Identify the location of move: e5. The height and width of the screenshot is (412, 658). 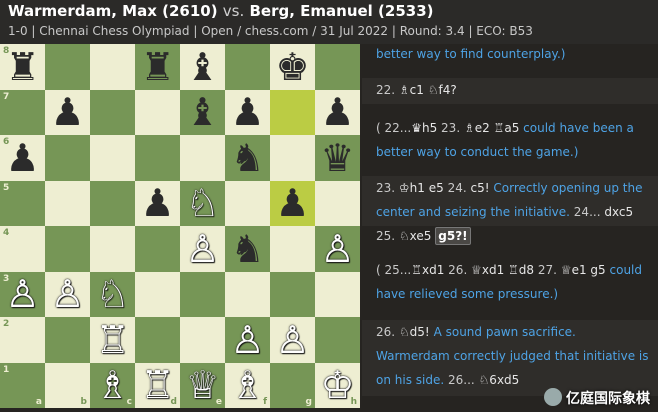
(436, 188).